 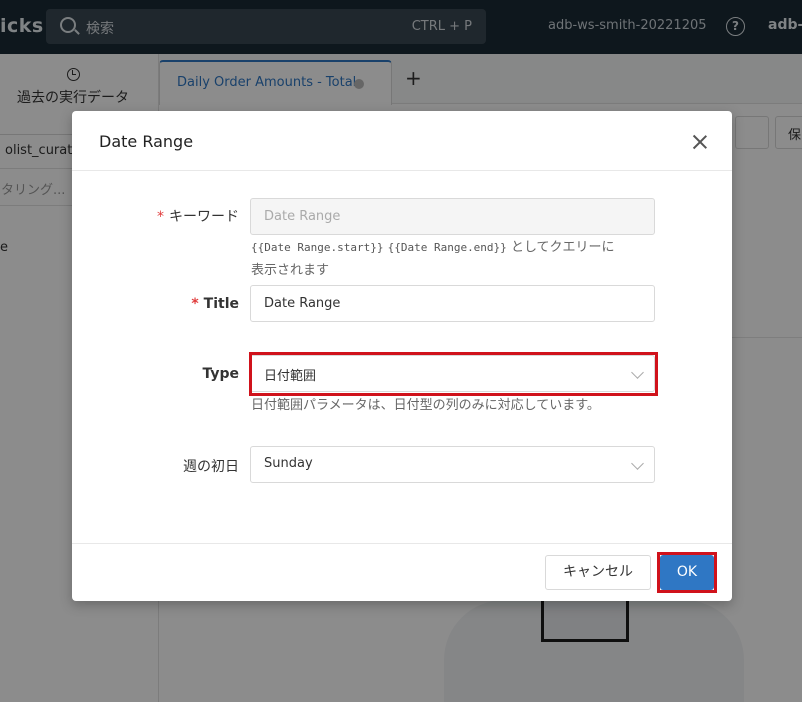 What do you see at coordinates (198, 217) in the screenshot?
I see `keyword-label: * キーワード` at bounding box center [198, 217].